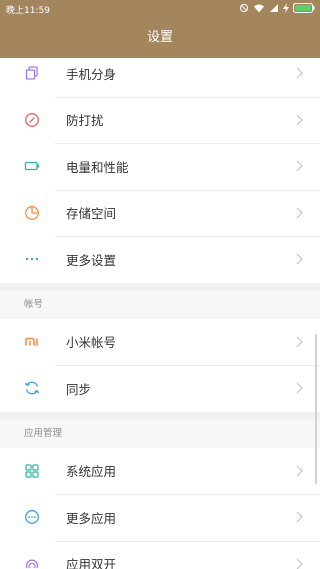  What do you see at coordinates (160, 471) in the screenshot?
I see `settings-item-system-apps: 系统应用` at bounding box center [160, 471].